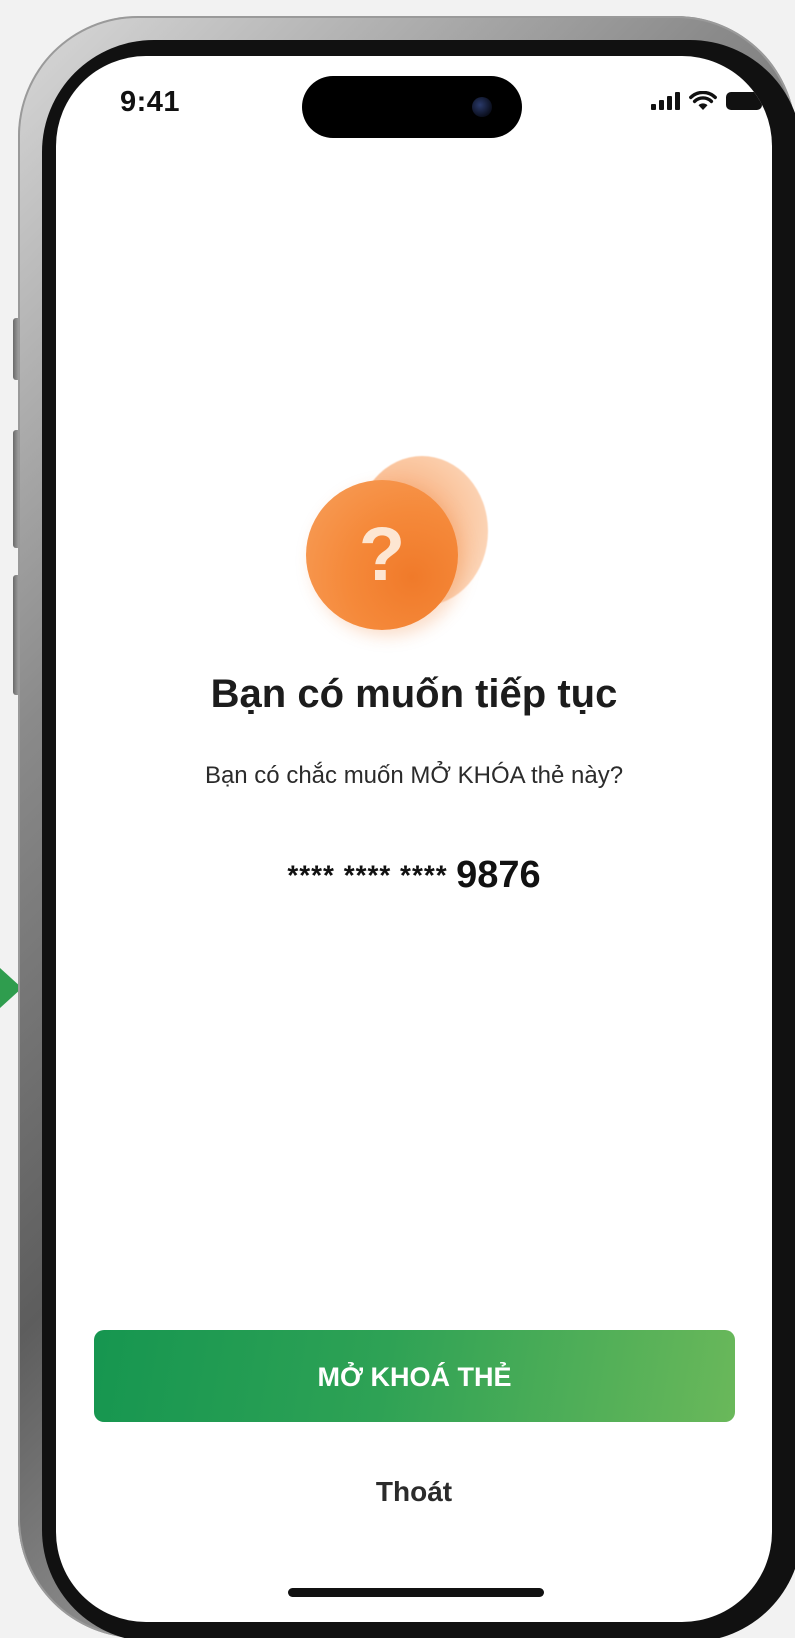 The height and width of the screenshot is (1638, 795). Describe the element at coordinates (382, 554) in the screenshot. I see `question-icon: ?` at that location.